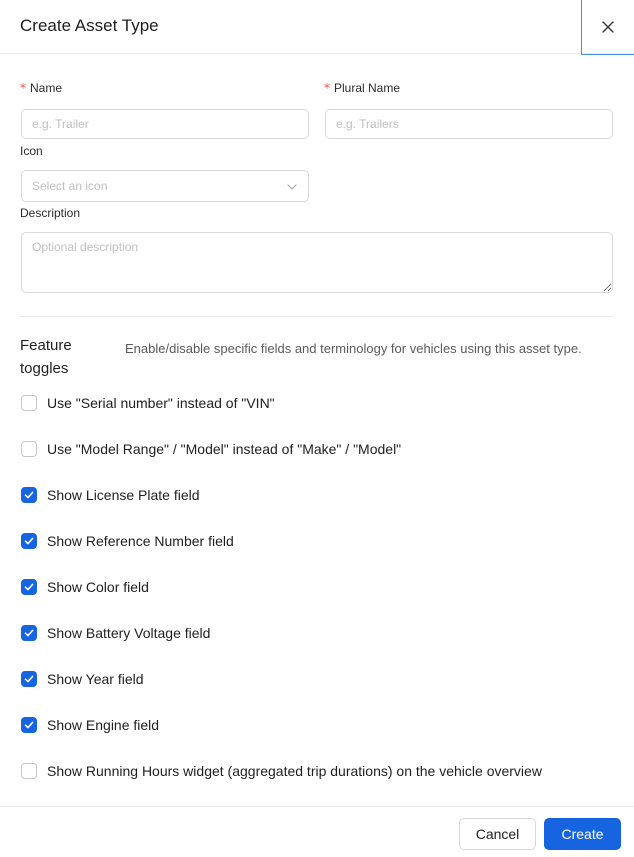 The image size is (634, 857). I want to click on name-label: * Name, so click(41, 88).